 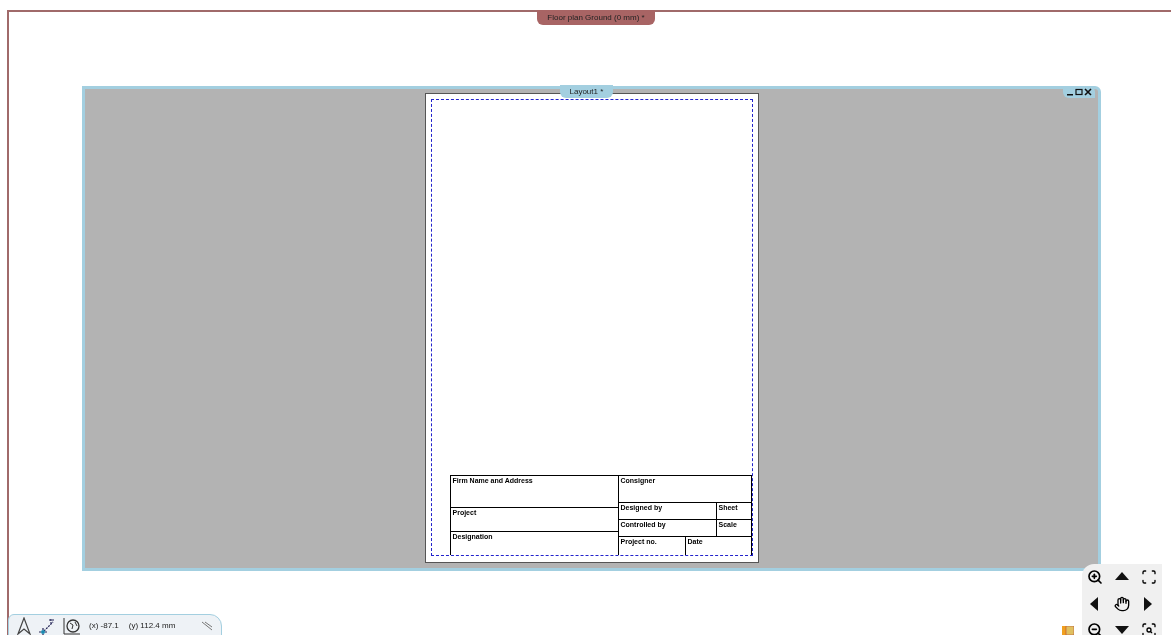 I want to click on close-icon, so click(x=1088, y=92).